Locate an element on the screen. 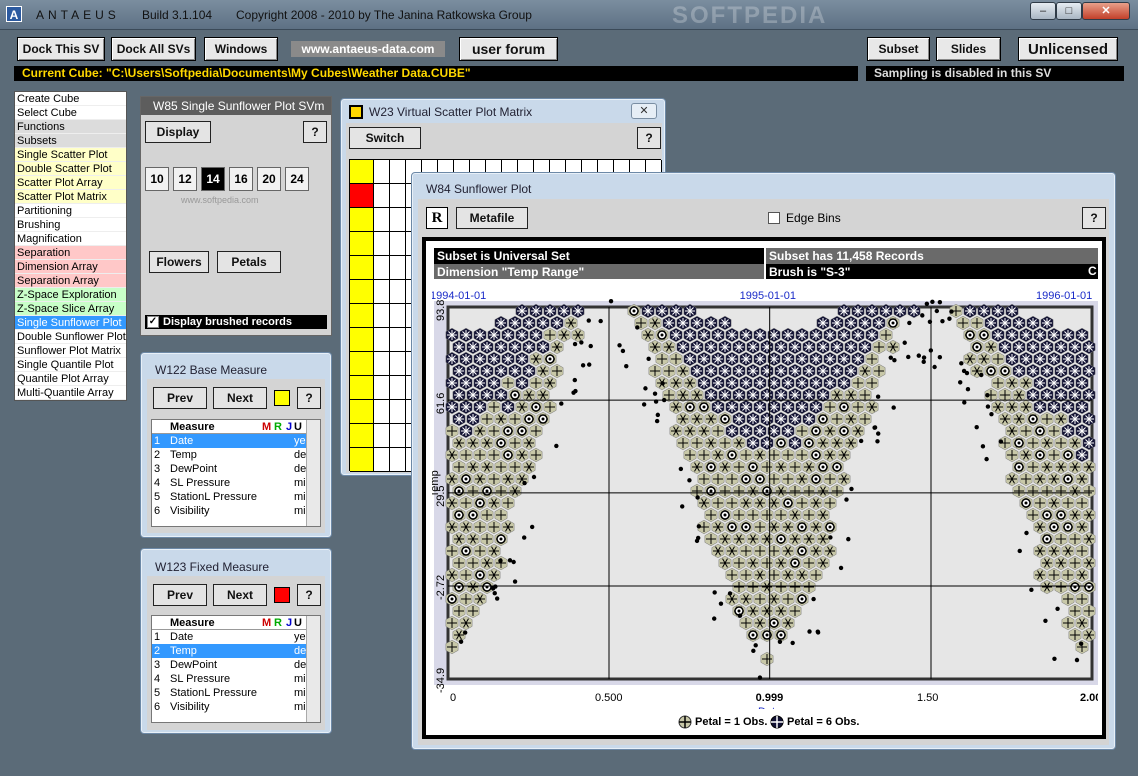 This screenshot has height=776, width=1138. size-button-10: 10 is located at coordinates (157, 179).